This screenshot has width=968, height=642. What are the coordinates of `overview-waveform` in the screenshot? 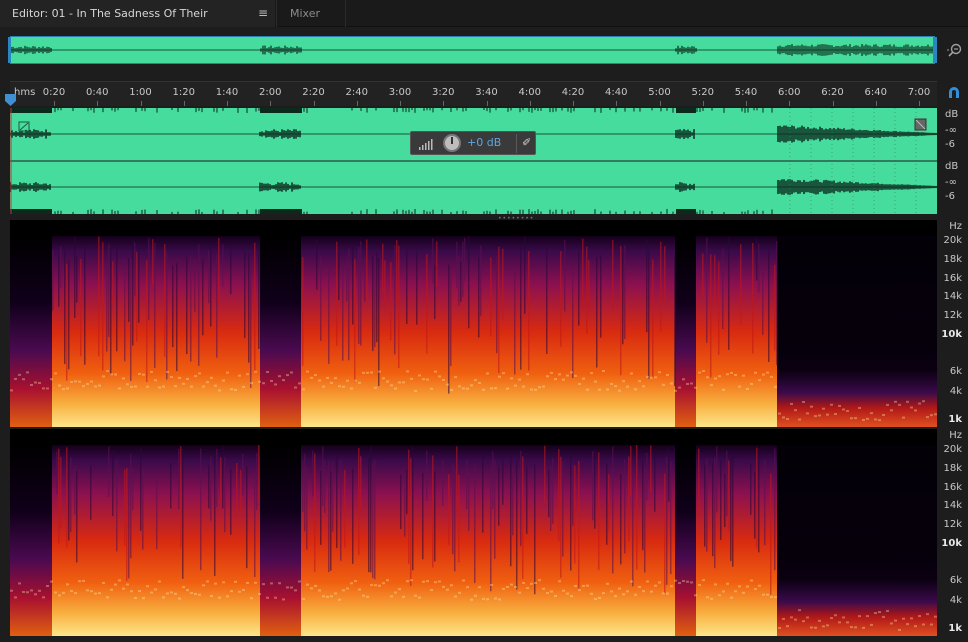 It's located at (472, 50).